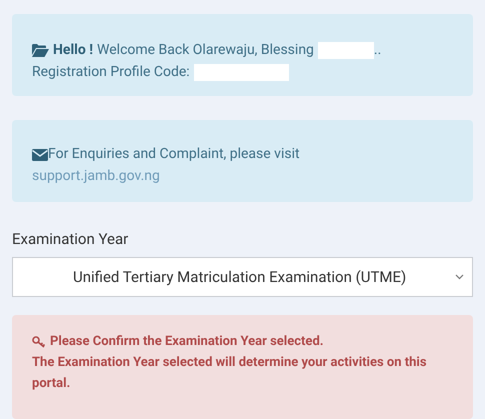 The image size is (485, 419). What do you see at coordinates (242, 277) in the screenshot?
I see `examination-year-select: Unified Tertiary Matriculation Examination (UTME)` at bounding box center [242, 277].